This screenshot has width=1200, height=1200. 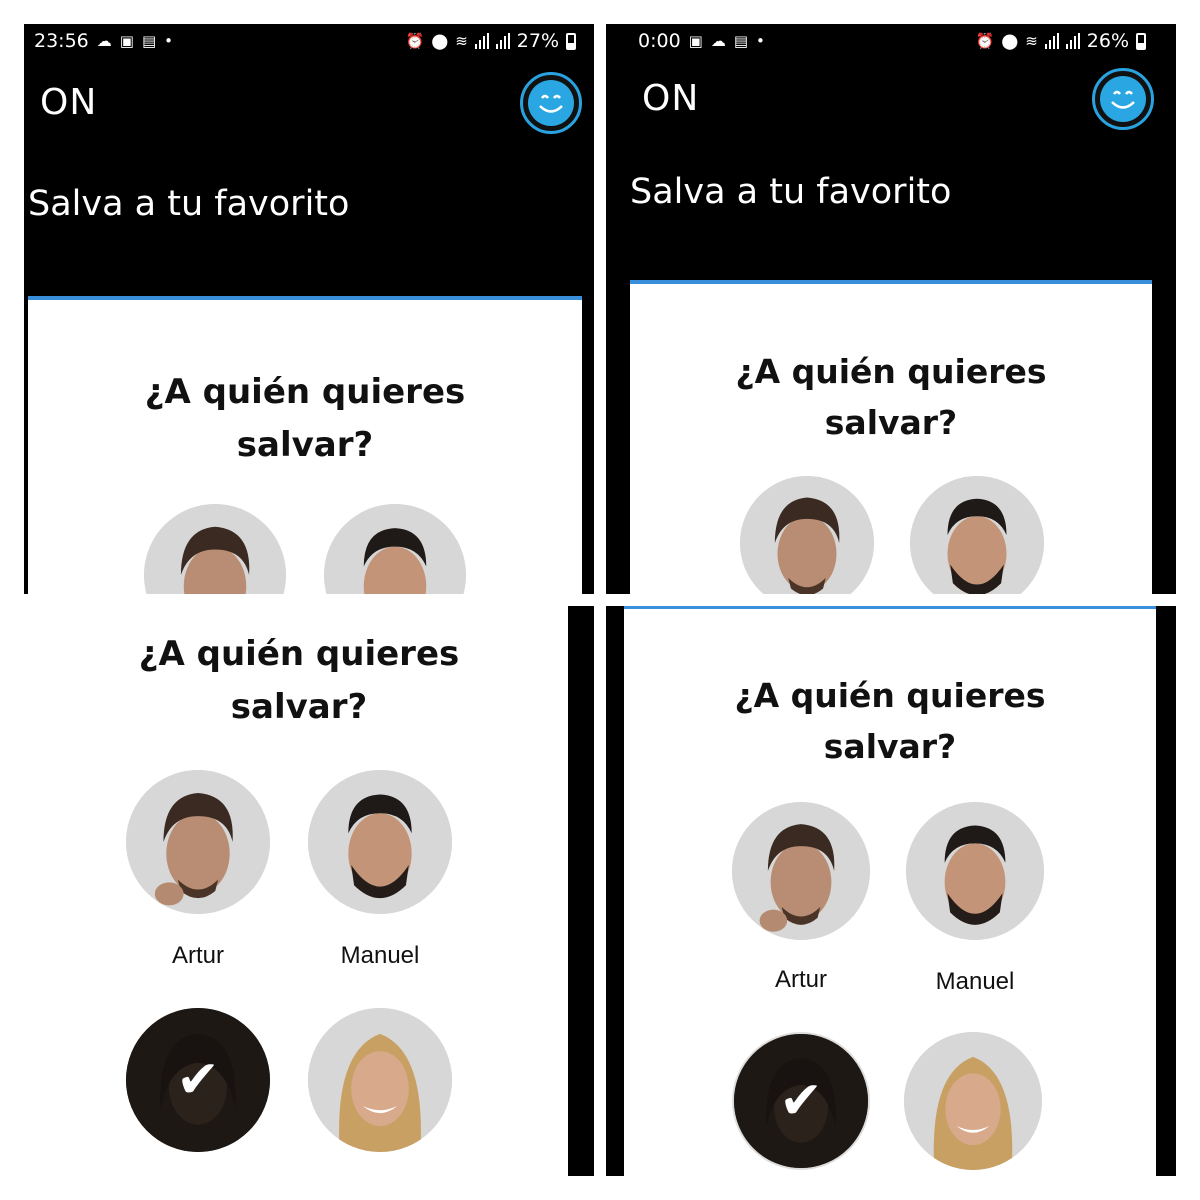 I want to click on status-bar: 23:56 ☁ ▣ ▤ • ⏰ ⬤ ≋ 27%, so click(x=309, y=42).